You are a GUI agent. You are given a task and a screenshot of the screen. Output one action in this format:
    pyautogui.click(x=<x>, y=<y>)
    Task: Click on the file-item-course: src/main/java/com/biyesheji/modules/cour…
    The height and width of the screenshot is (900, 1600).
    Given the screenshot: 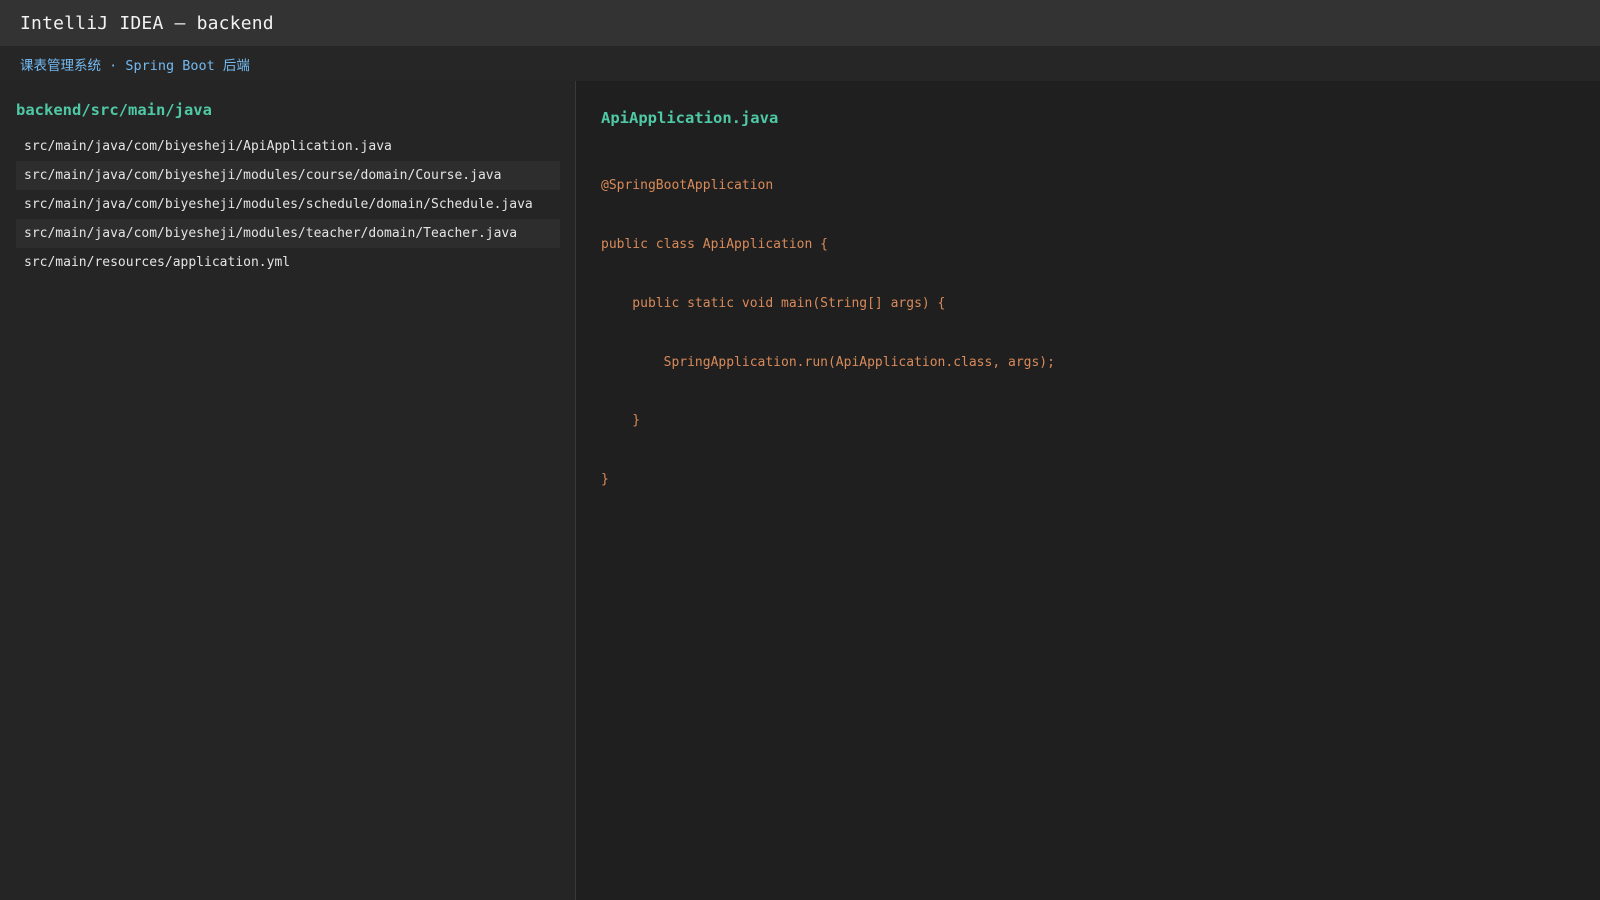 What is the action you would take?
    pyautogui.click(x=288, y=175)
    